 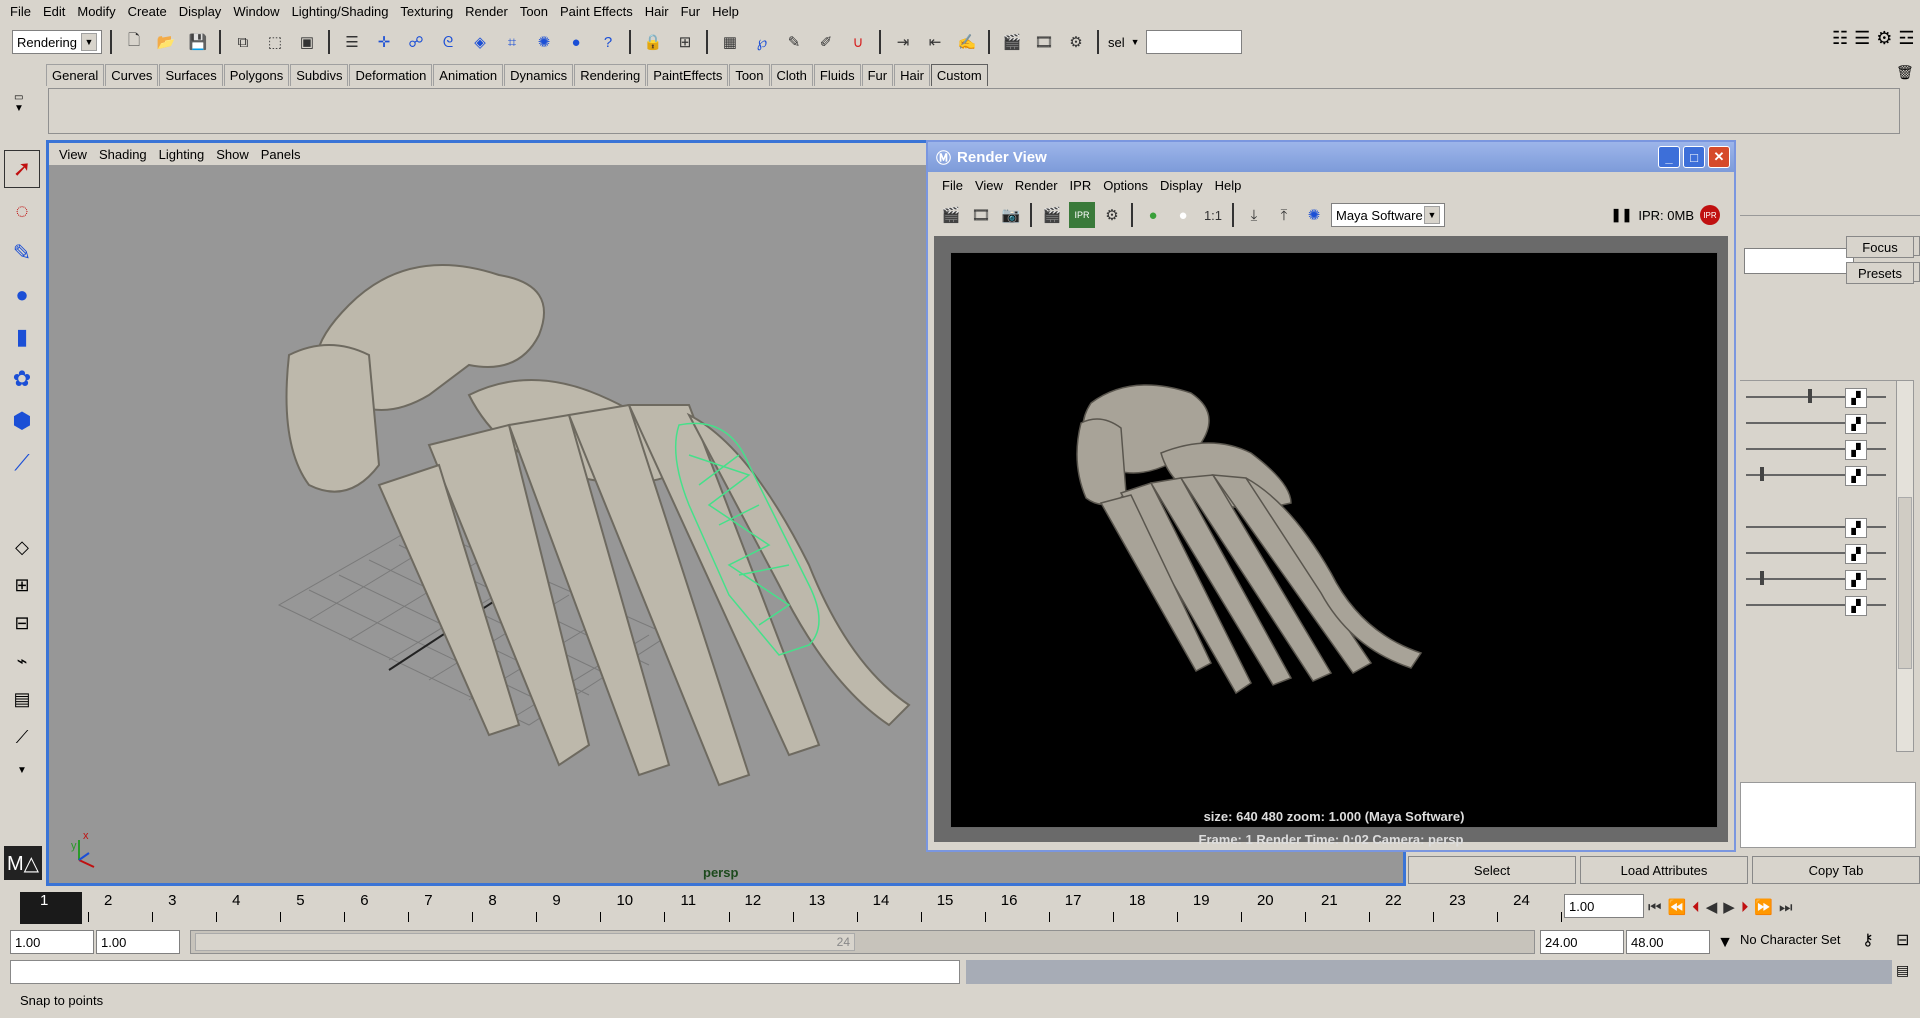 I want to click on rgb-channels-icon: ●, so click(x=1153, y=215).